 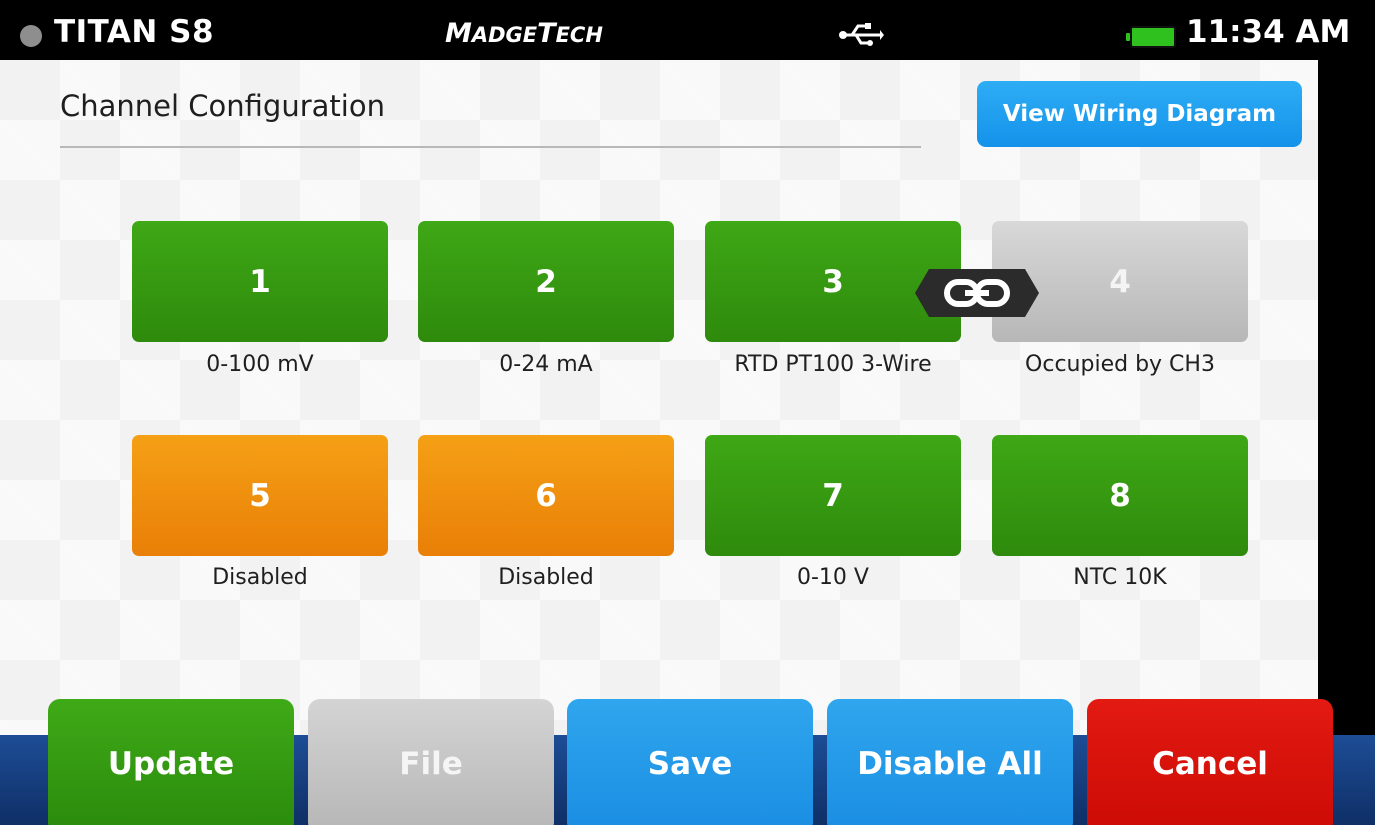 I want to click on record-dot-icon, so click(x=31, y=36).